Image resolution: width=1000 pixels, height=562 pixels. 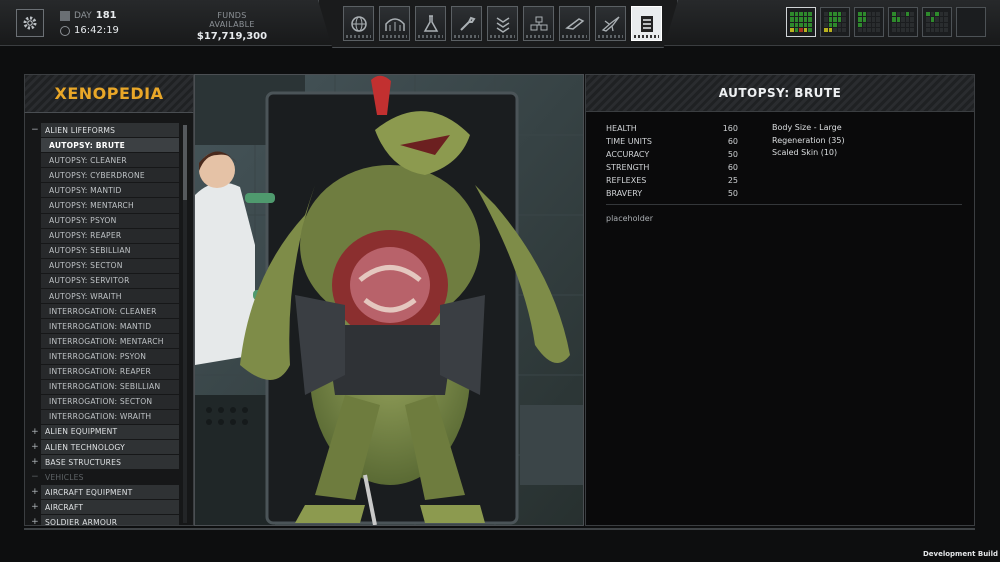 What do you see at coordinates (672, 193) in the screenshot?
I see `stat-row: BRAVERY 50` at bounding box center [672, 193].